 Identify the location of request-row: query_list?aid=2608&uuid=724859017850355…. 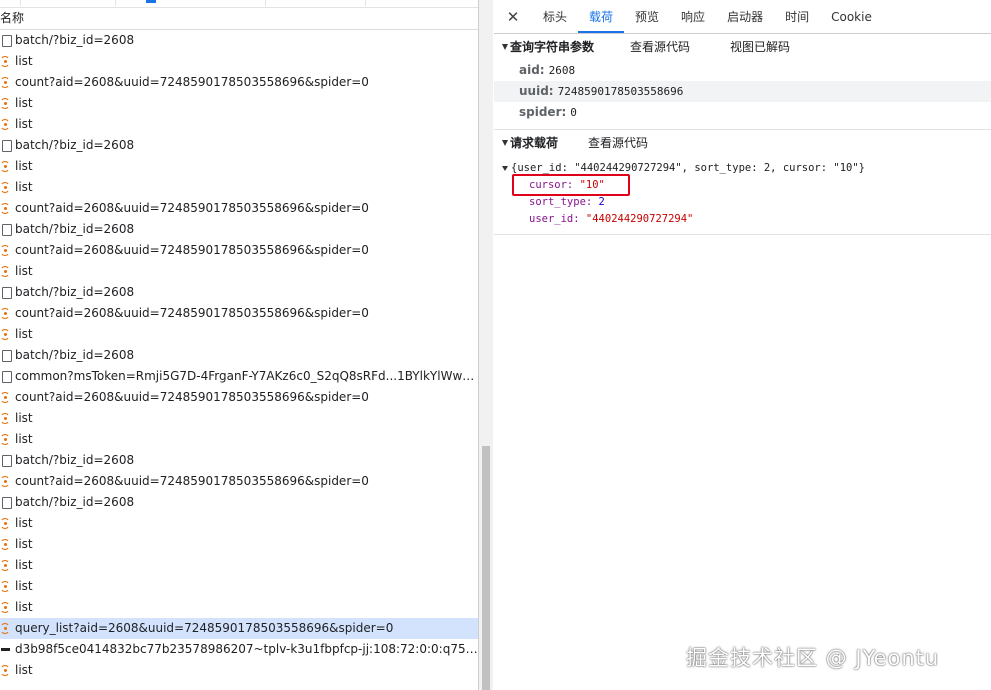
(239, 628).